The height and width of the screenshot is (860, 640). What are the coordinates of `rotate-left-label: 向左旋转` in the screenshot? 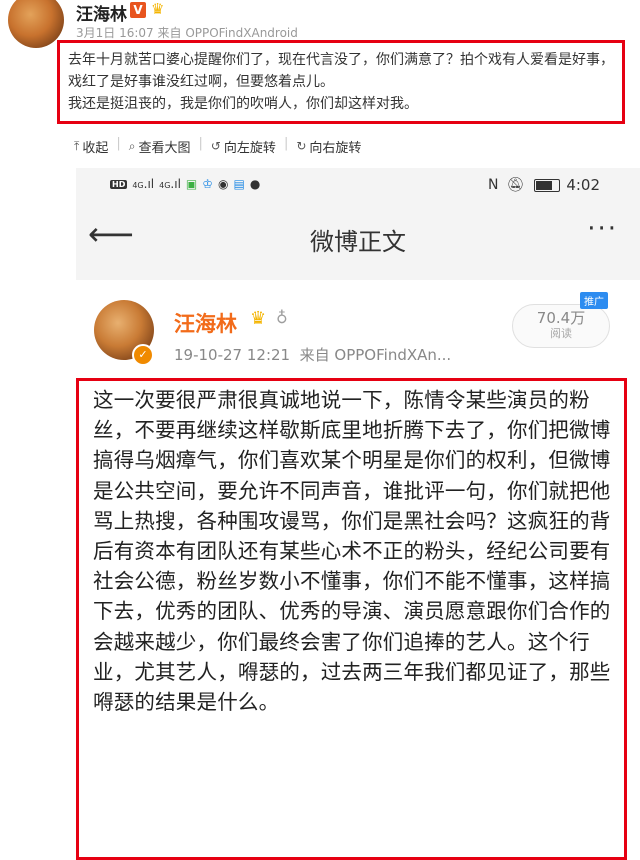 It's located at (249, 148).